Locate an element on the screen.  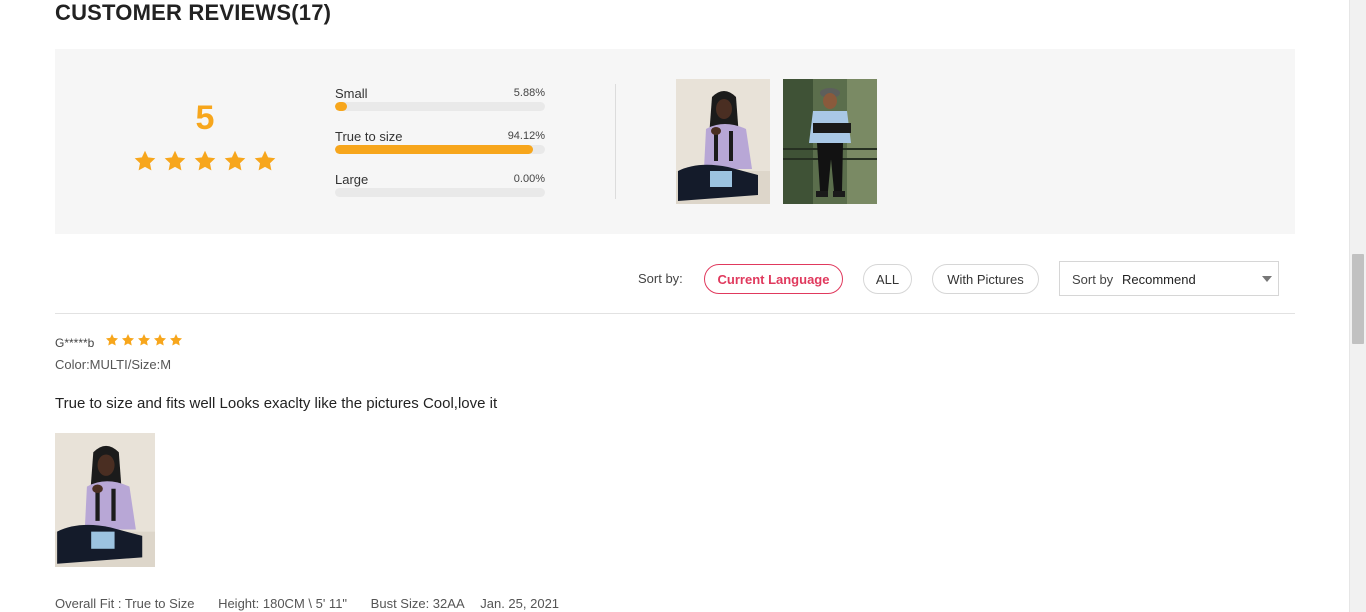
reviewer-name: G*****b is located at coordinates (75, 343).